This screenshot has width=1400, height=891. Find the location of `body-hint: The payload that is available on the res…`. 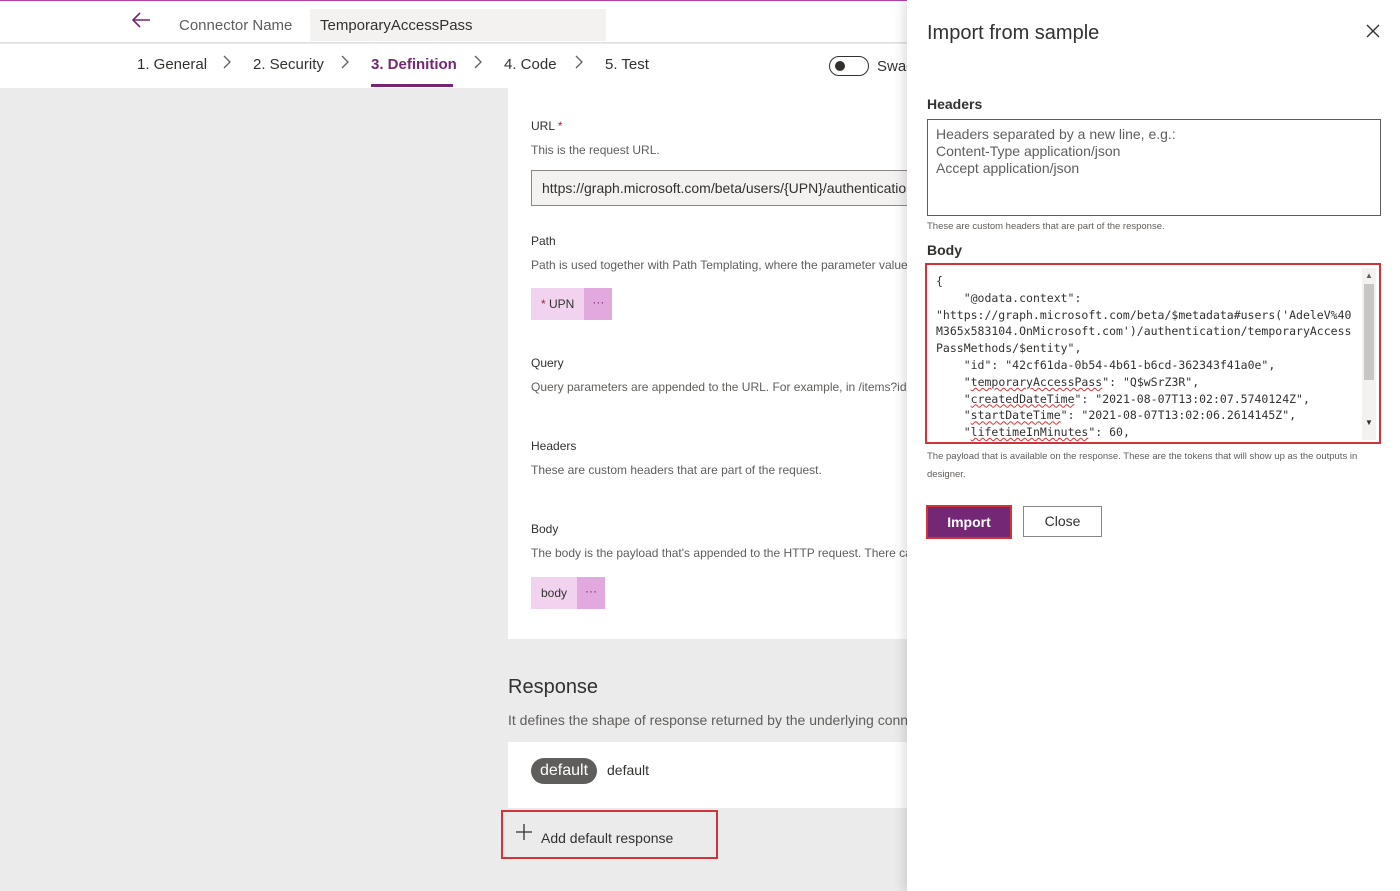

body-hint: The payload that is available on the res… is located at coordinates (1142, 465).